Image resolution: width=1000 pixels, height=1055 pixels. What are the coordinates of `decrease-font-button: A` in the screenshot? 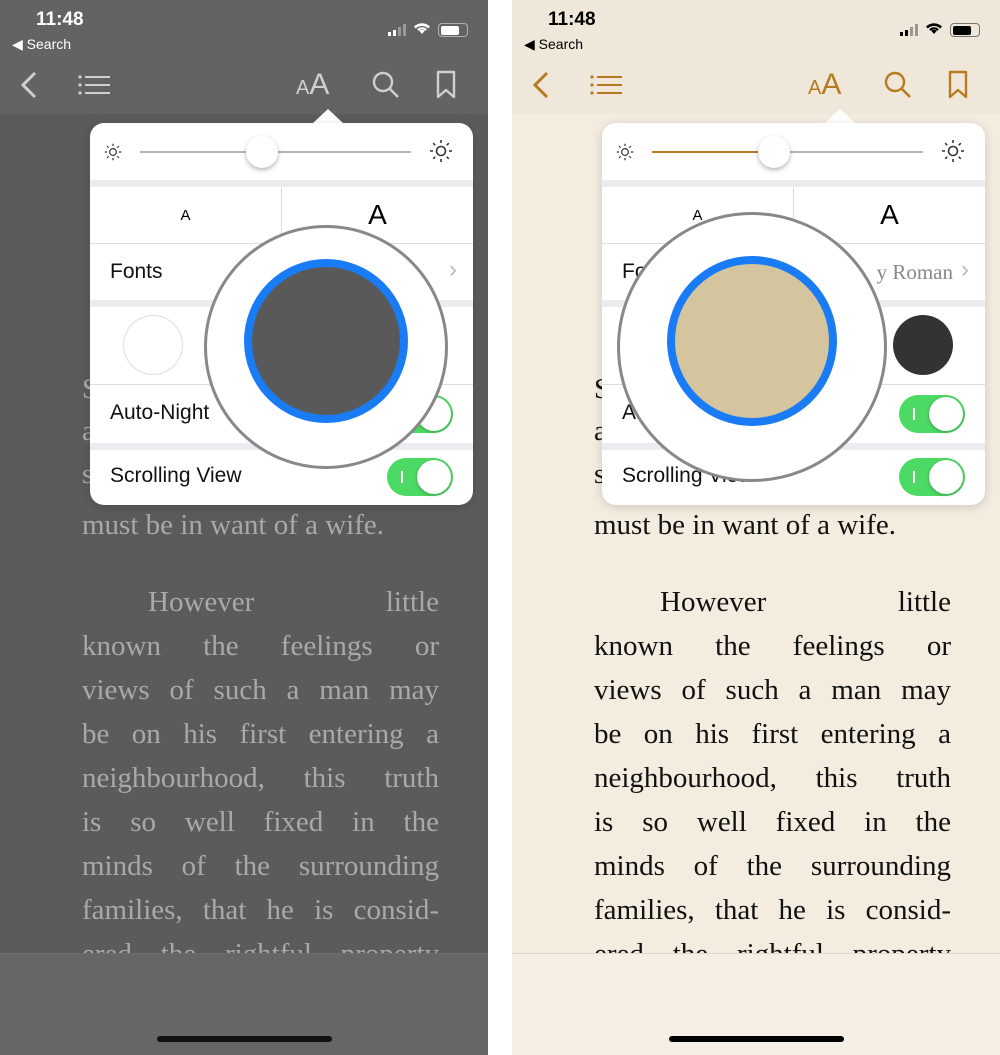 It's located at (186, 215).